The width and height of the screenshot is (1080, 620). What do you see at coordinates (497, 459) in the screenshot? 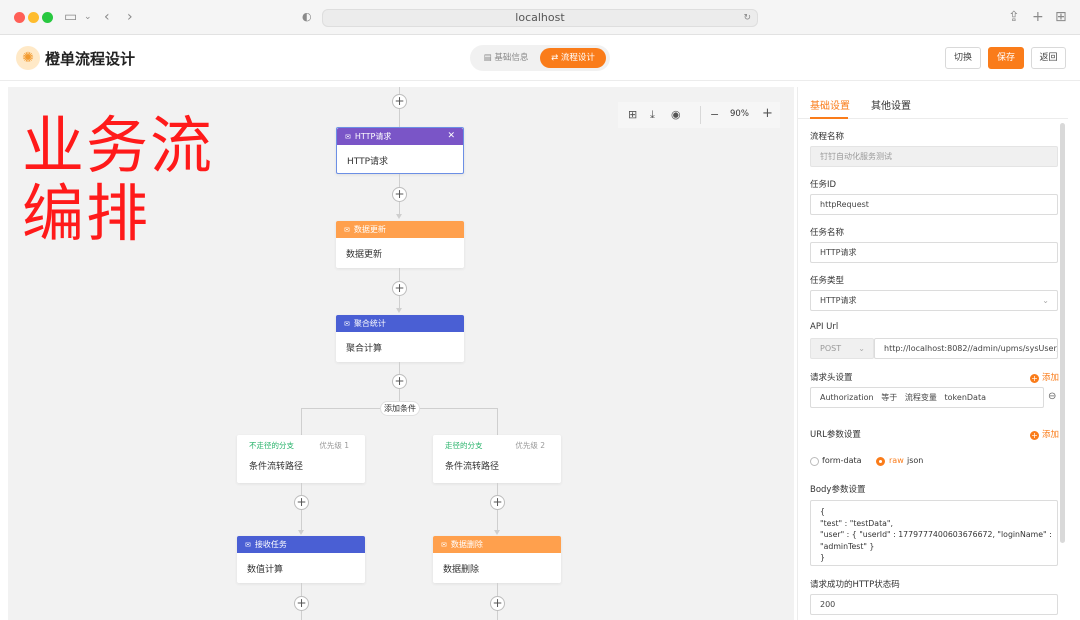
I see `branch-card: 走径的分支 优先级 2 条件流转路径` at bounding box center [497, 459].